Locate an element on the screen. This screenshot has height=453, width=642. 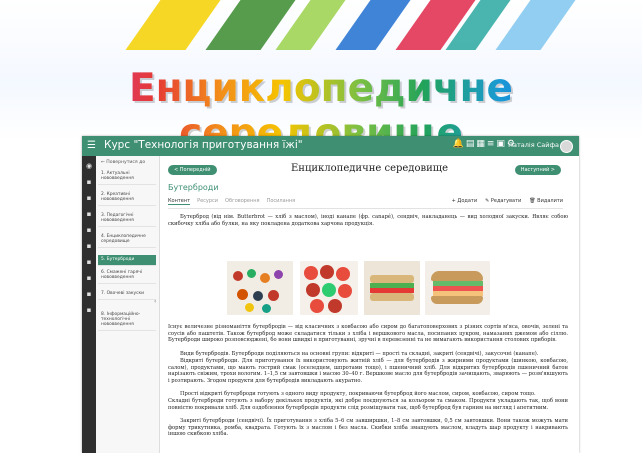
back-link: ← Повернутися до is located at coordinates (123, 162).